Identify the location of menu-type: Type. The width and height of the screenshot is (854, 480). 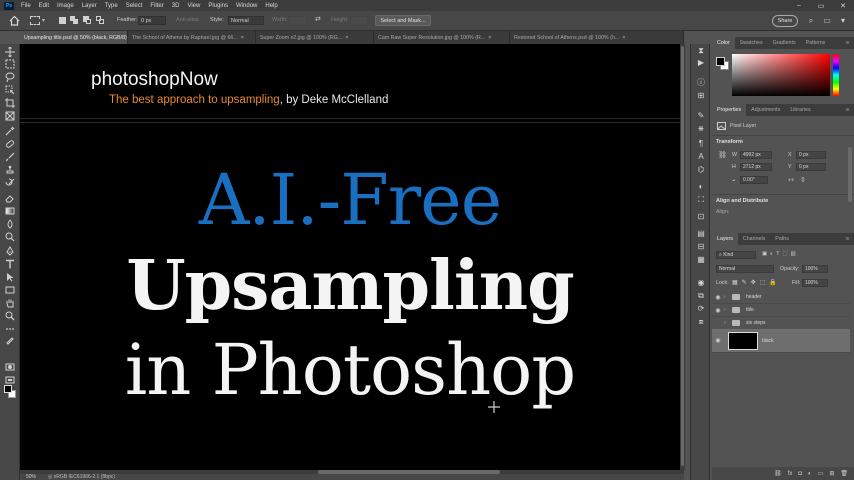
(111, 6).